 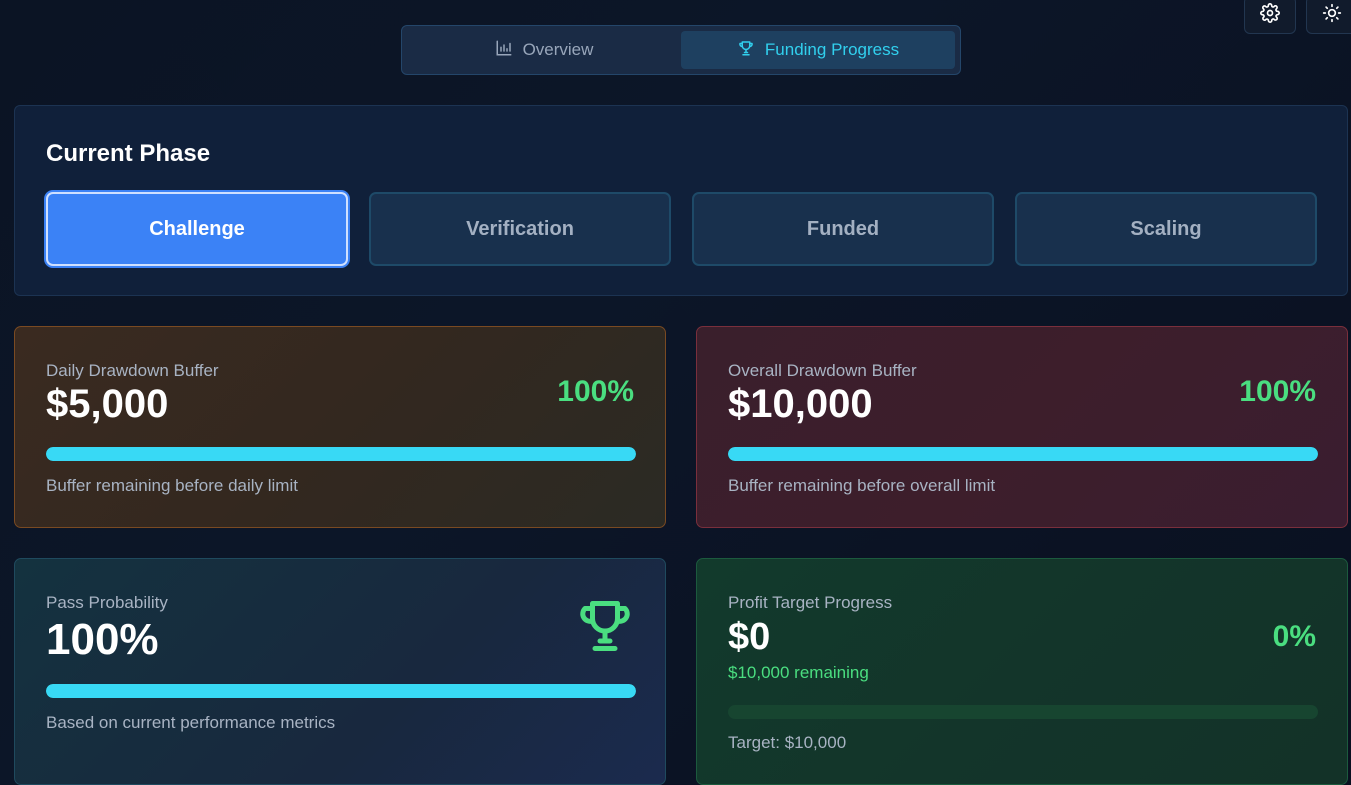 I want to click on profit-target-percent: 0%, so click(x=1294, y=636).